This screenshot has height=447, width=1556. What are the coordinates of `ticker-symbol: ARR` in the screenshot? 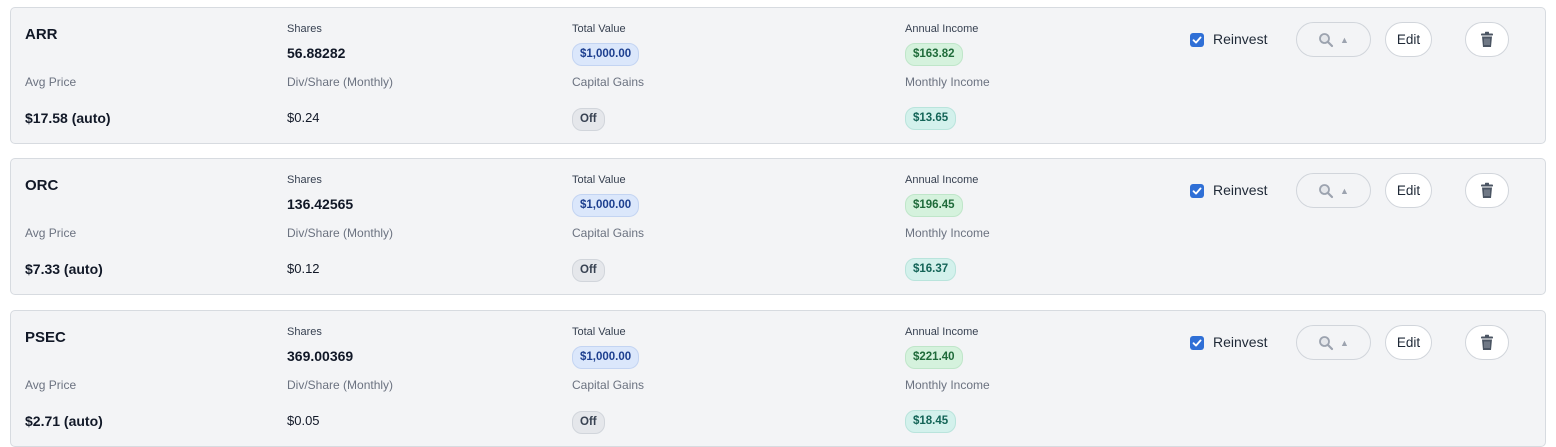 It's located at (41, 34).